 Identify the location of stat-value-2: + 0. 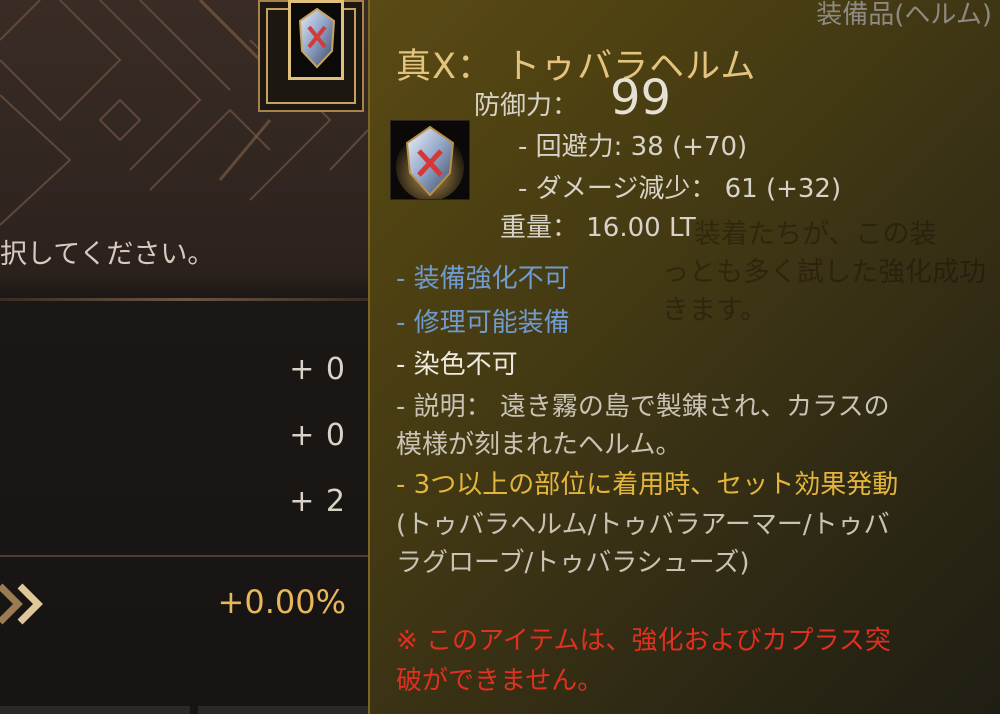
(317, 435).